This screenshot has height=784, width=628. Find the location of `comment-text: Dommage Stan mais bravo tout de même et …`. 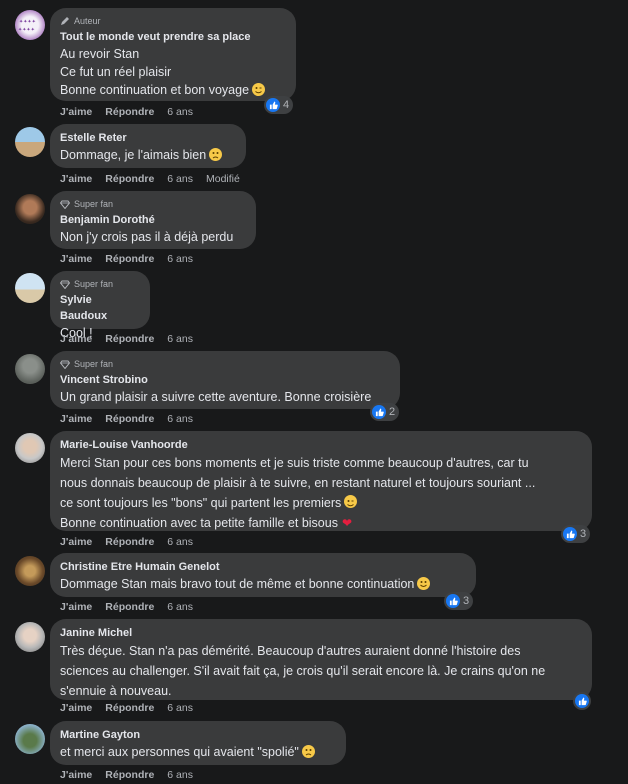

comment-text: Dommage Stan mais bravo tout de même et … is located at coordinates (237, 584).